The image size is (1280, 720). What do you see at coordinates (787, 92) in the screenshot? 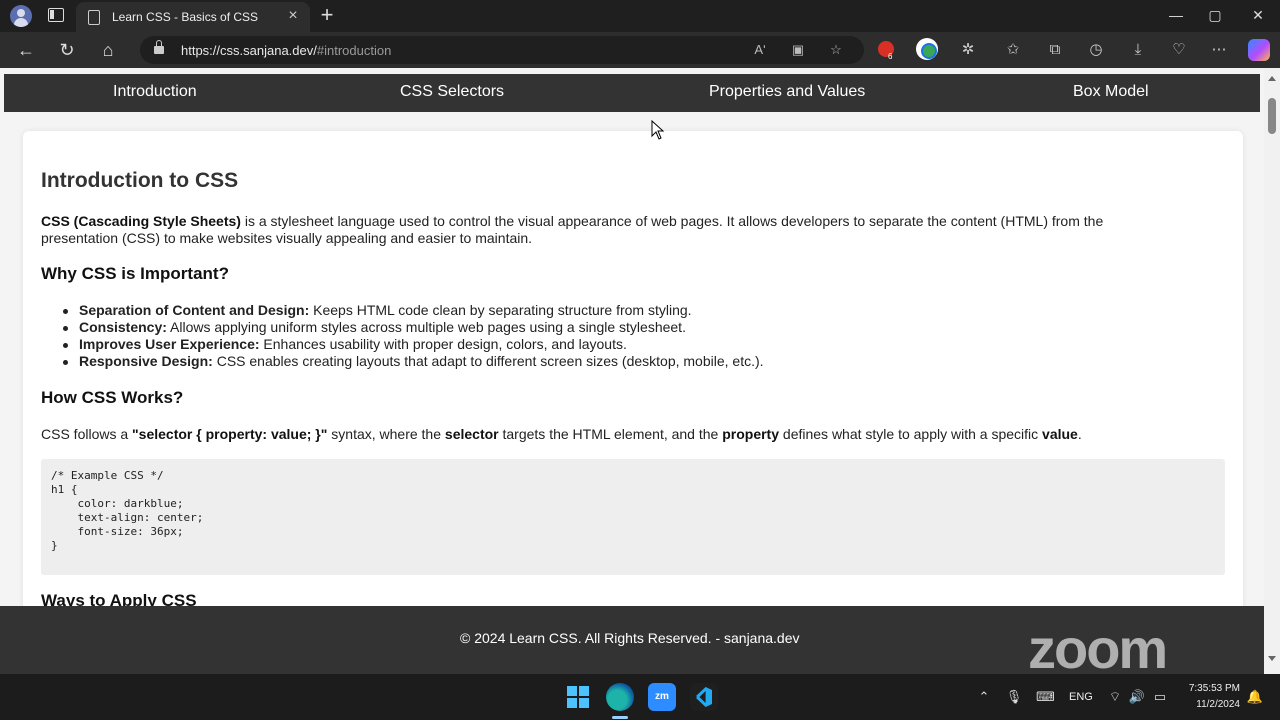
I see `nav-link-properties-values: Properties and Values` at bounding box center [787, 92].